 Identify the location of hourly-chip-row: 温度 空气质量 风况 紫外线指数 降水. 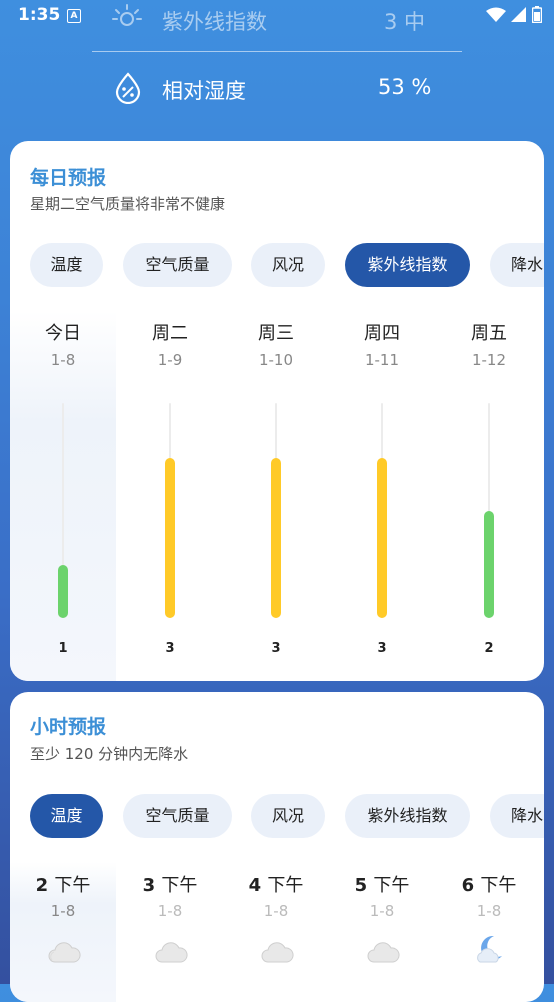
(287, 816).